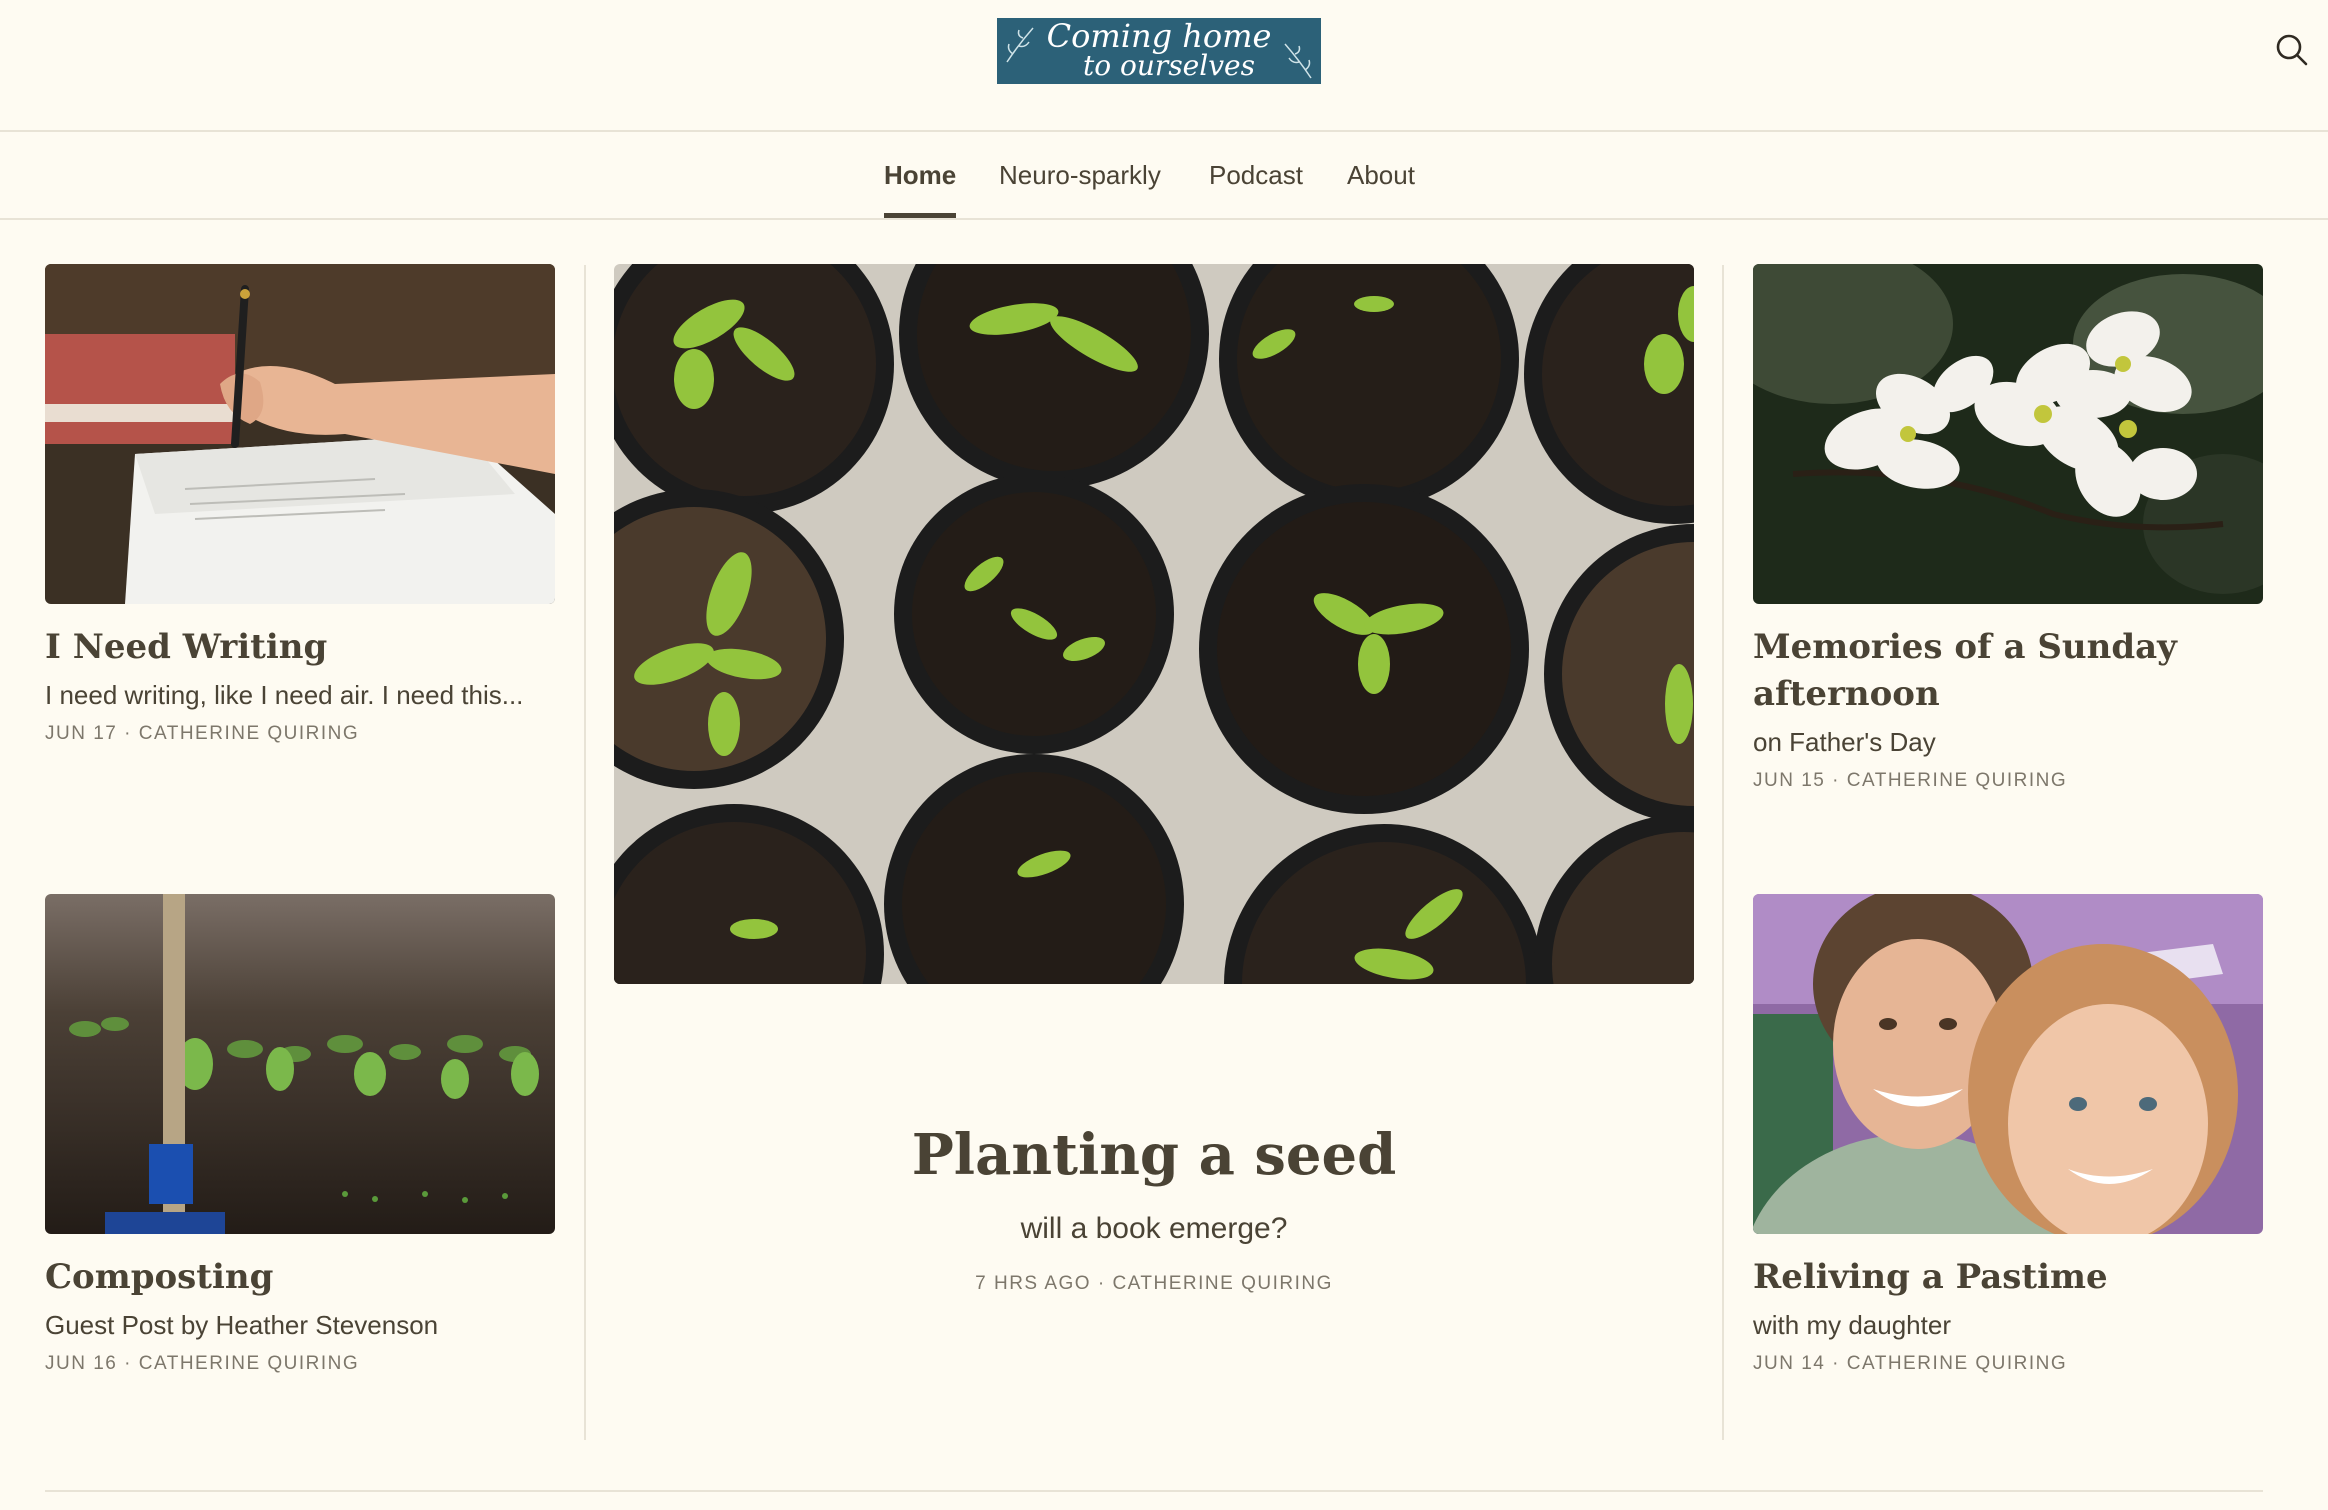 The height and width of the screenshot is (1510, 2328). Describe the element at coordinates (1154, 1228) in the screenshot. I see `featured-post-subtitle: will a book emerge?` at that location.